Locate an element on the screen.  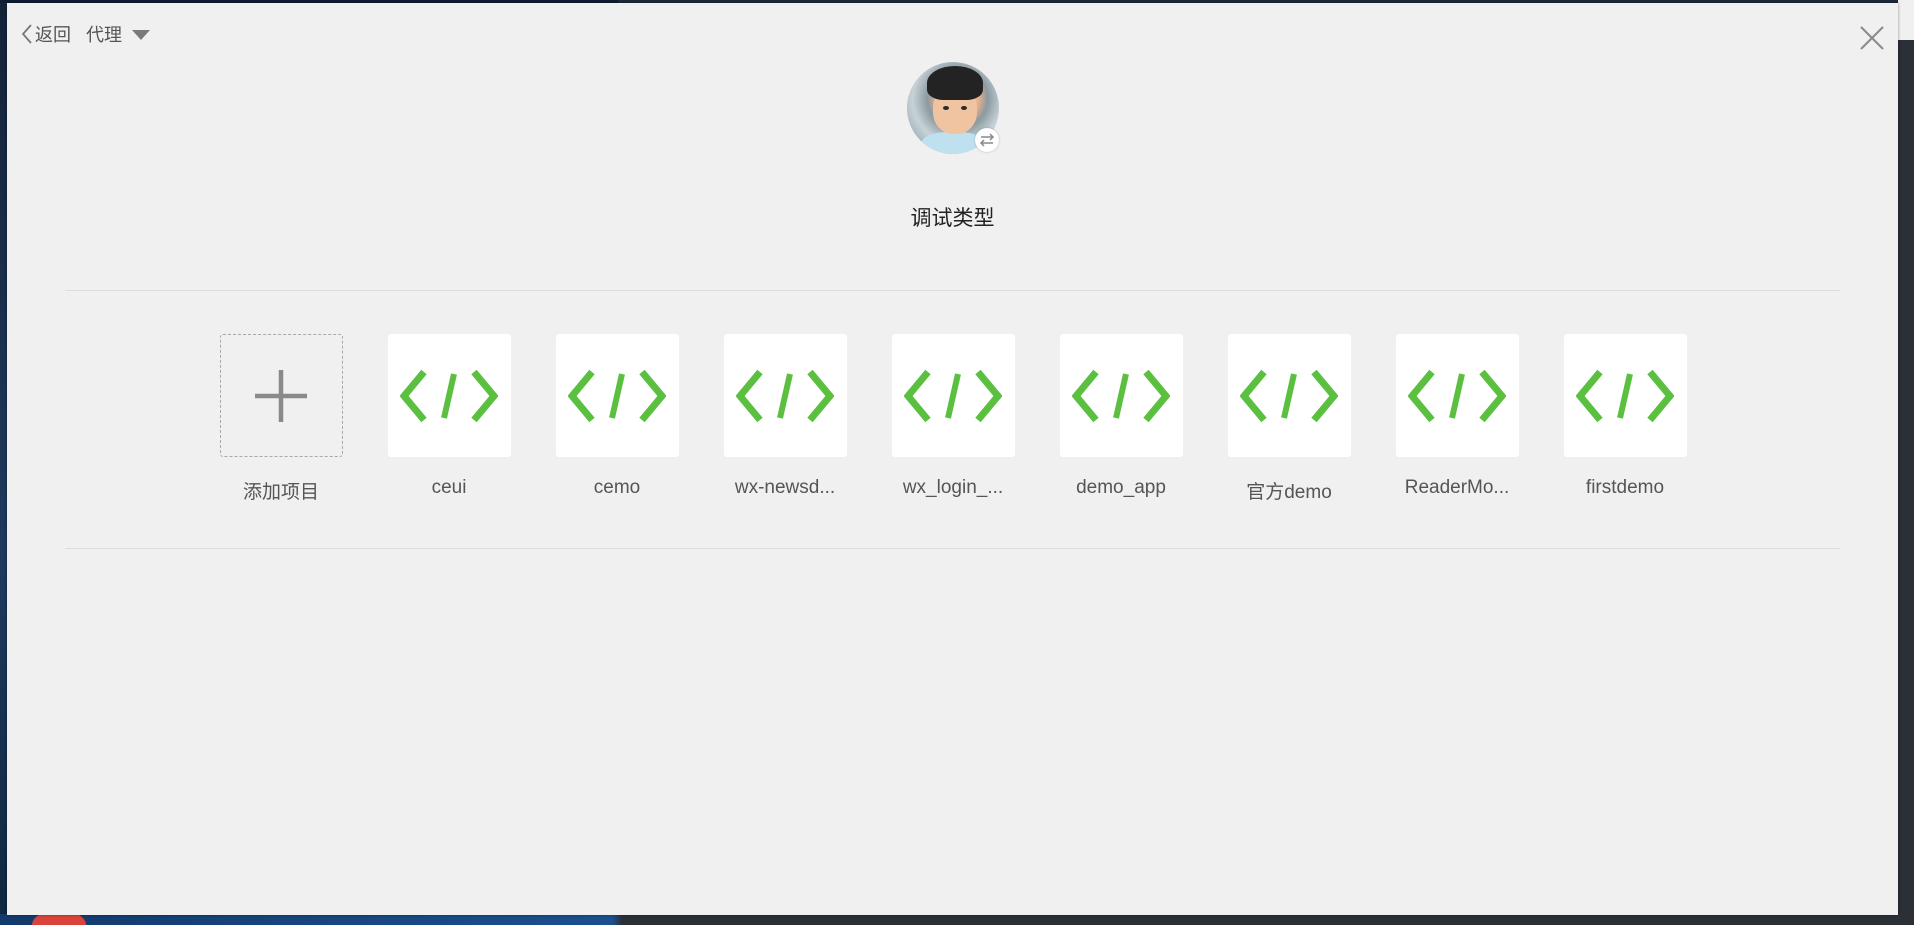
plus-icon is located at coordinates (281, 395).